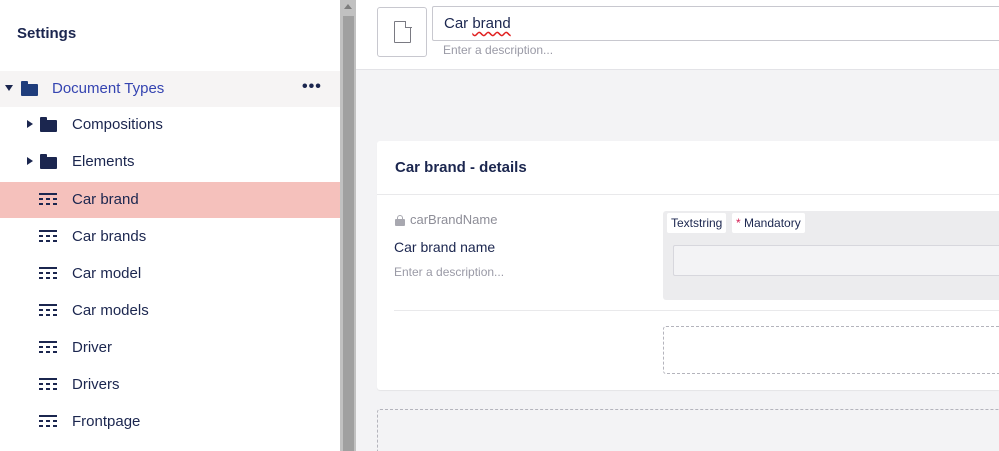  I want to click on tree-item-label: Car models, so click(110, 310).